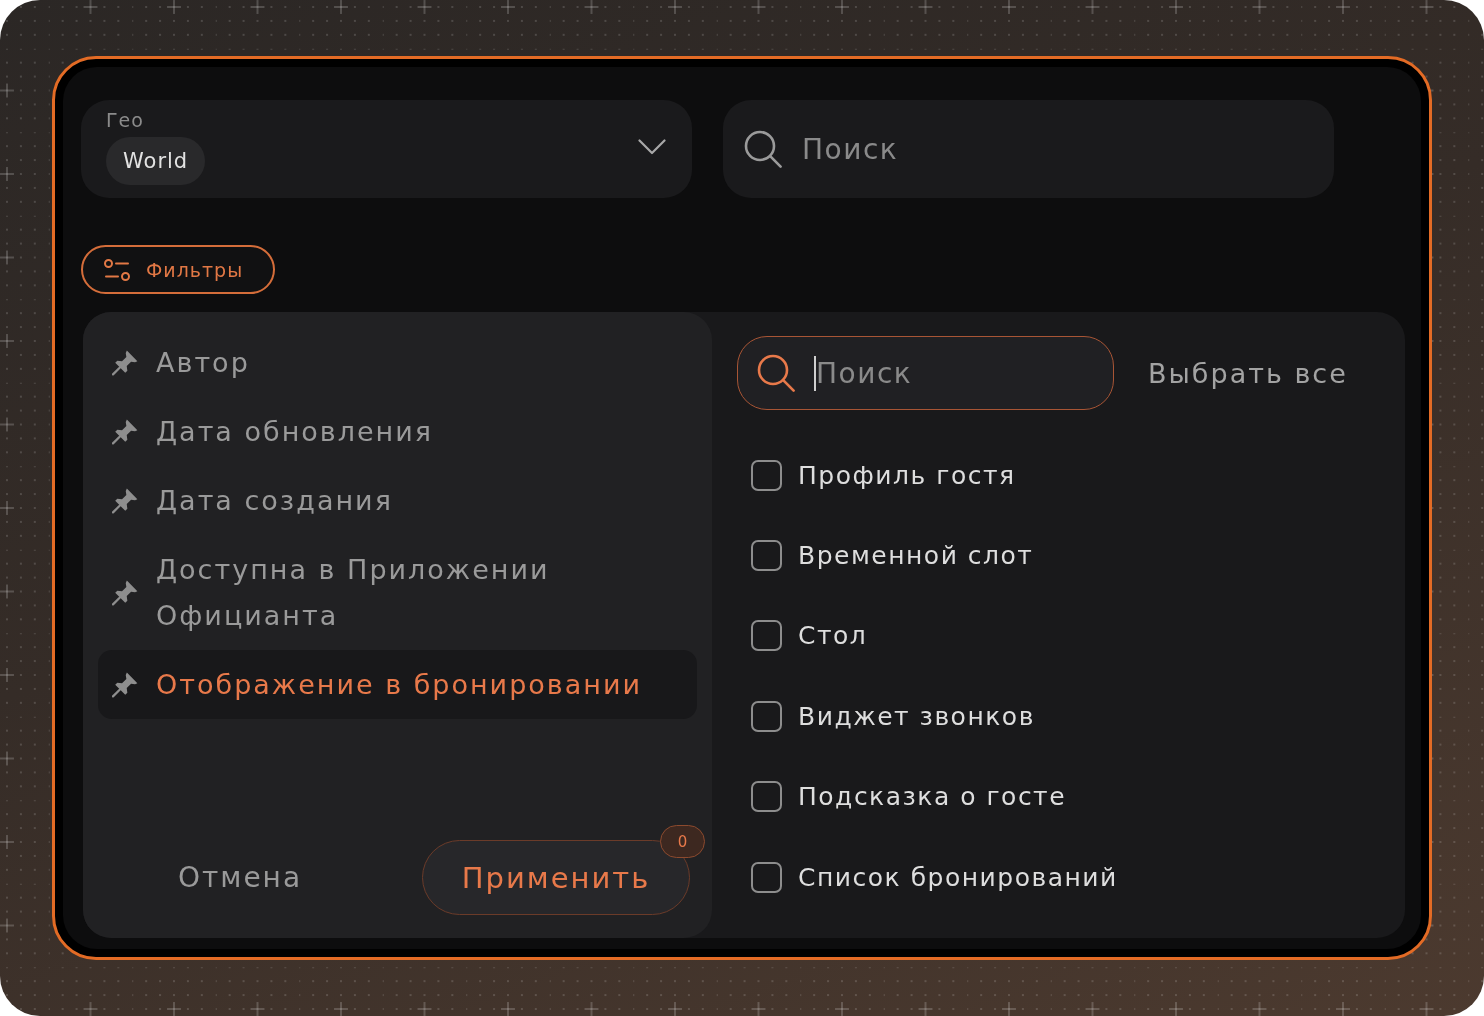 This screenshot has width=1484, height=1016. What do you see at coordinates (386, 149) in the screenshot?
I see `geo-select: Гео World` at bounding box center [386, 149].